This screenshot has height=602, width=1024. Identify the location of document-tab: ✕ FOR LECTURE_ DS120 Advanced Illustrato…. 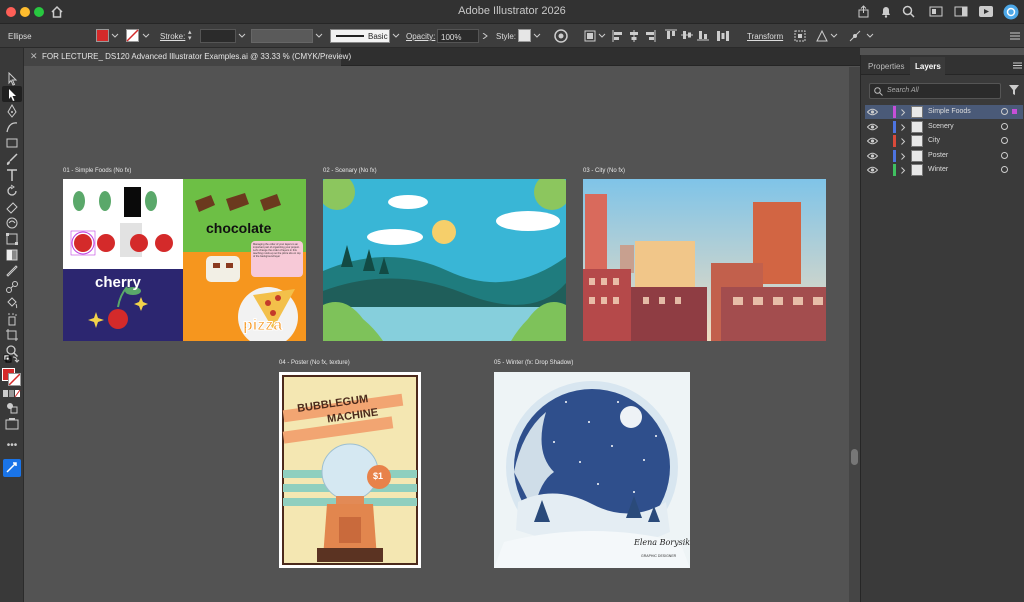
(187, 57).